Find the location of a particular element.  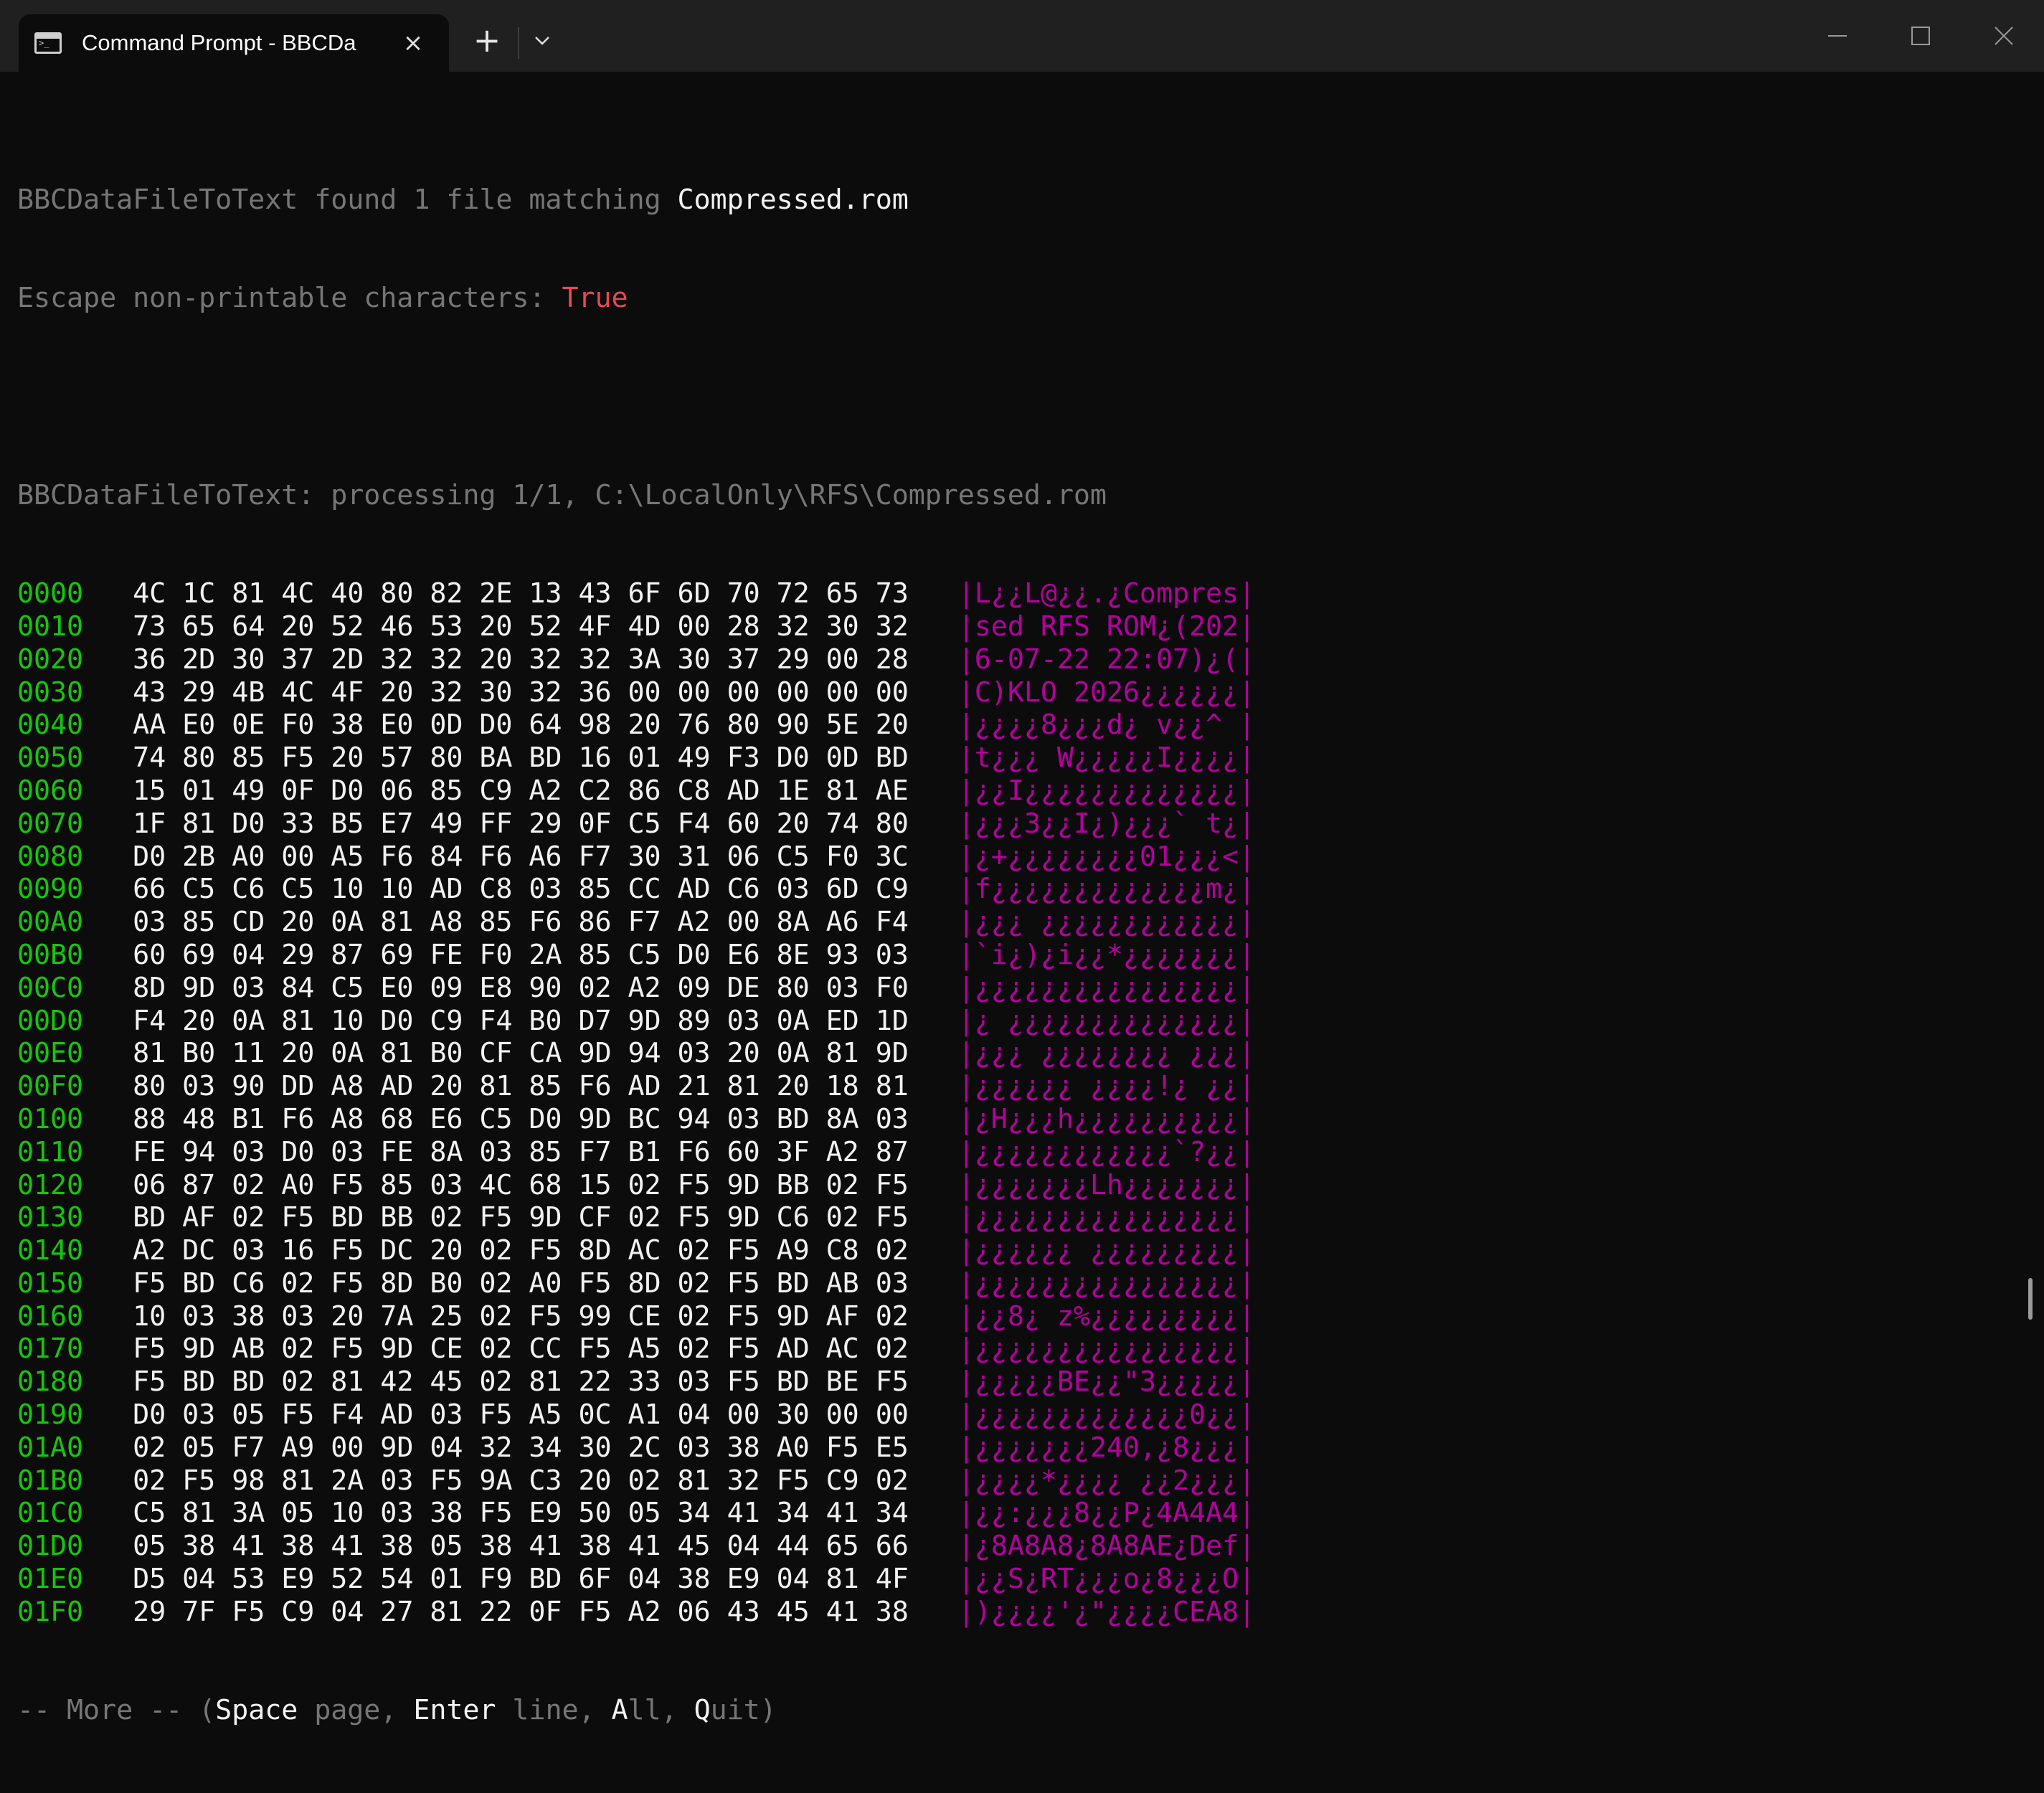

dump-ascii: |6-07-22 22:07)¿(| is located at coordinates (1106, 659).